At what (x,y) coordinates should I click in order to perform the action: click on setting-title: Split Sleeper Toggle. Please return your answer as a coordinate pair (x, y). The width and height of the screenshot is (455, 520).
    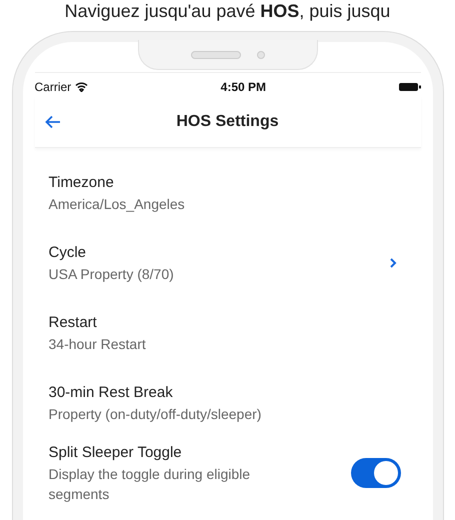
    Looking at the image, I should click on (115, 452).